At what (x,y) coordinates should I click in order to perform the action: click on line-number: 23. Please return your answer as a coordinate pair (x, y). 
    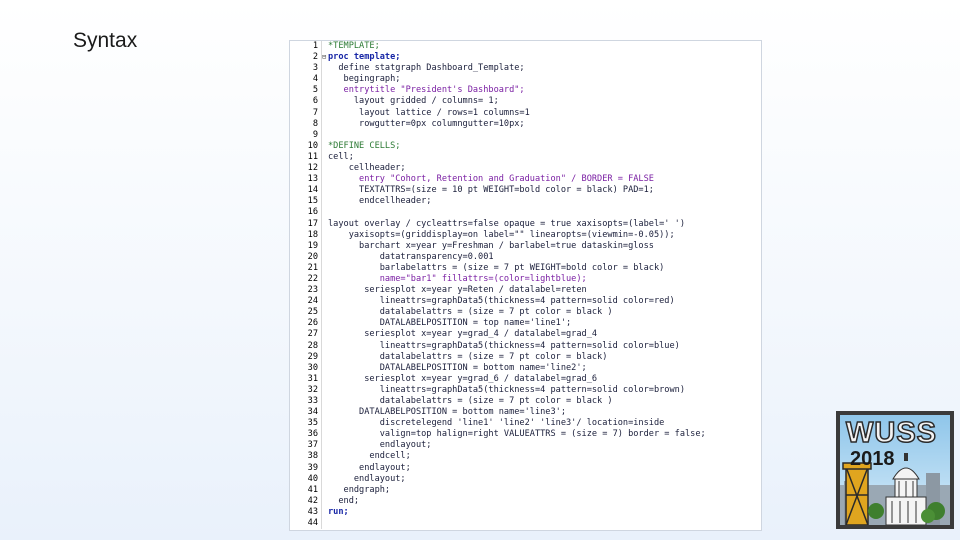
    Looking at the image, I should click on (306, 291).